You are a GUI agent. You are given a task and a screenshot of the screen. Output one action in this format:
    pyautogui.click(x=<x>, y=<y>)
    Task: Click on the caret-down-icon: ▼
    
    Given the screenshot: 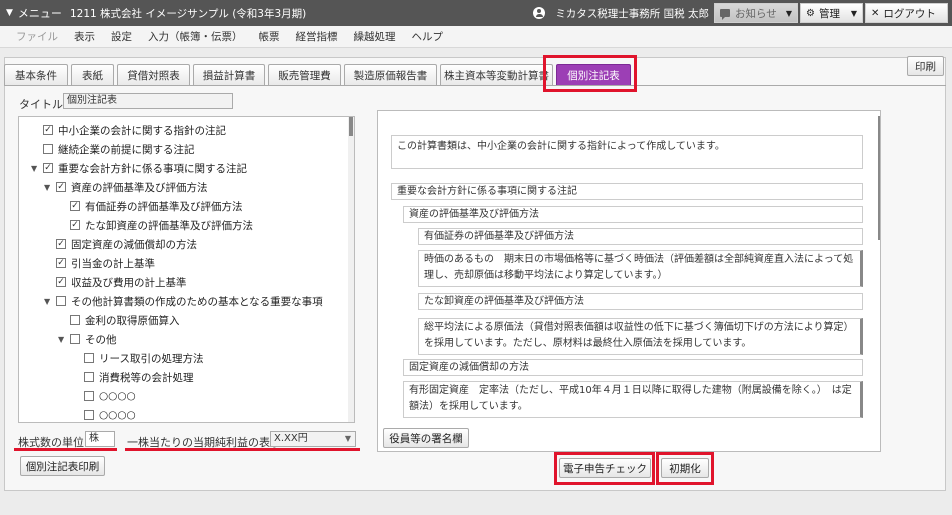 What is the action you would take?
    pyautogui.click(x=9, y=13)
    